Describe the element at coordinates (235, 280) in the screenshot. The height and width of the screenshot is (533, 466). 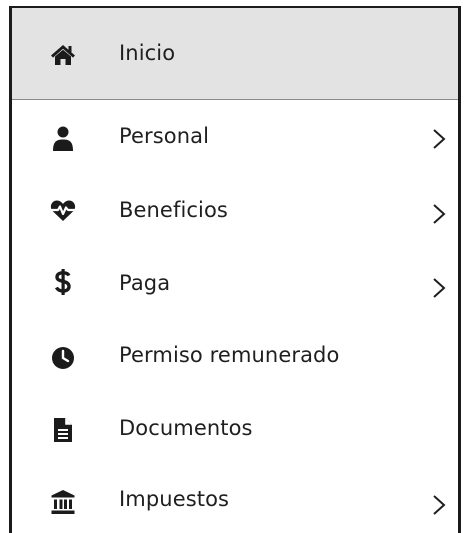
I see `menu-item-paga: Paga` at that location.